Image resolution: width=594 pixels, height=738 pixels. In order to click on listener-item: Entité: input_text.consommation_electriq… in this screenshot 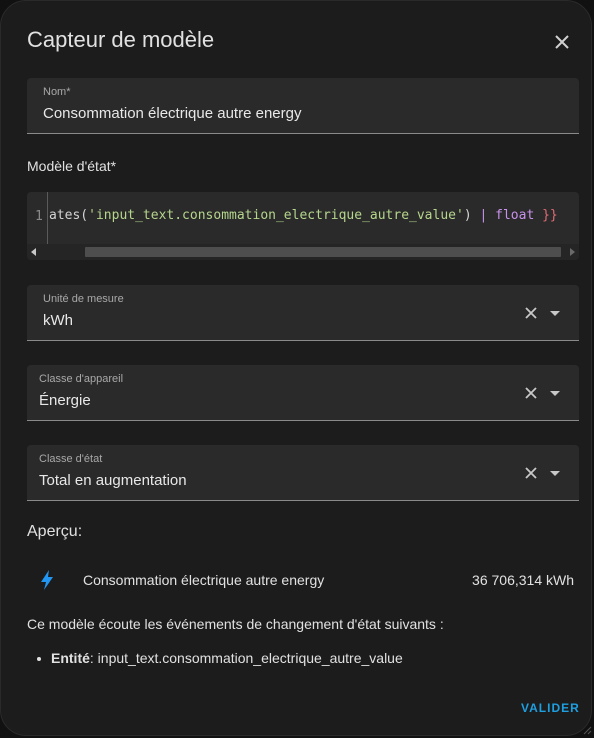, I will do `click(220, 658)`.